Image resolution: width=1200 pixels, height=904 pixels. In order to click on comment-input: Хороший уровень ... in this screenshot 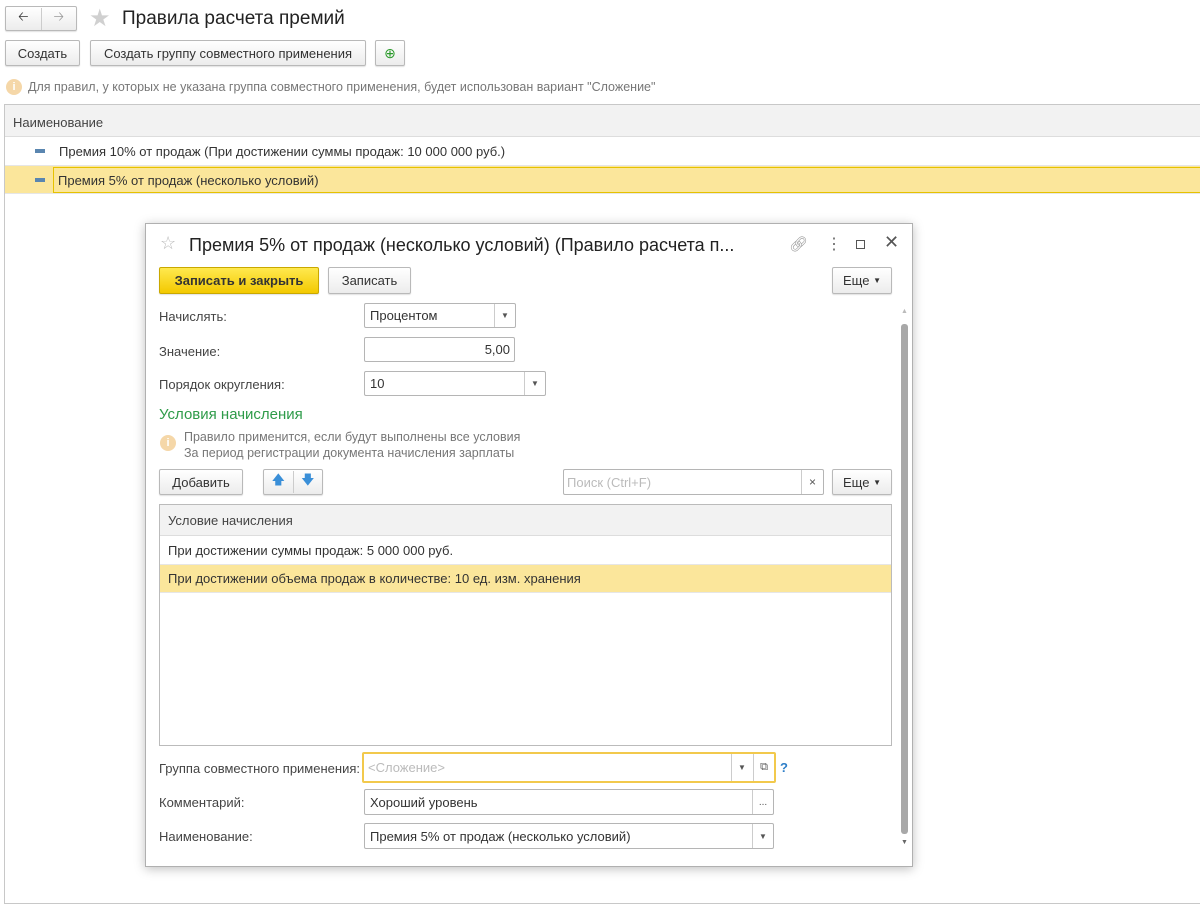, I will do `click(569, 802)`.